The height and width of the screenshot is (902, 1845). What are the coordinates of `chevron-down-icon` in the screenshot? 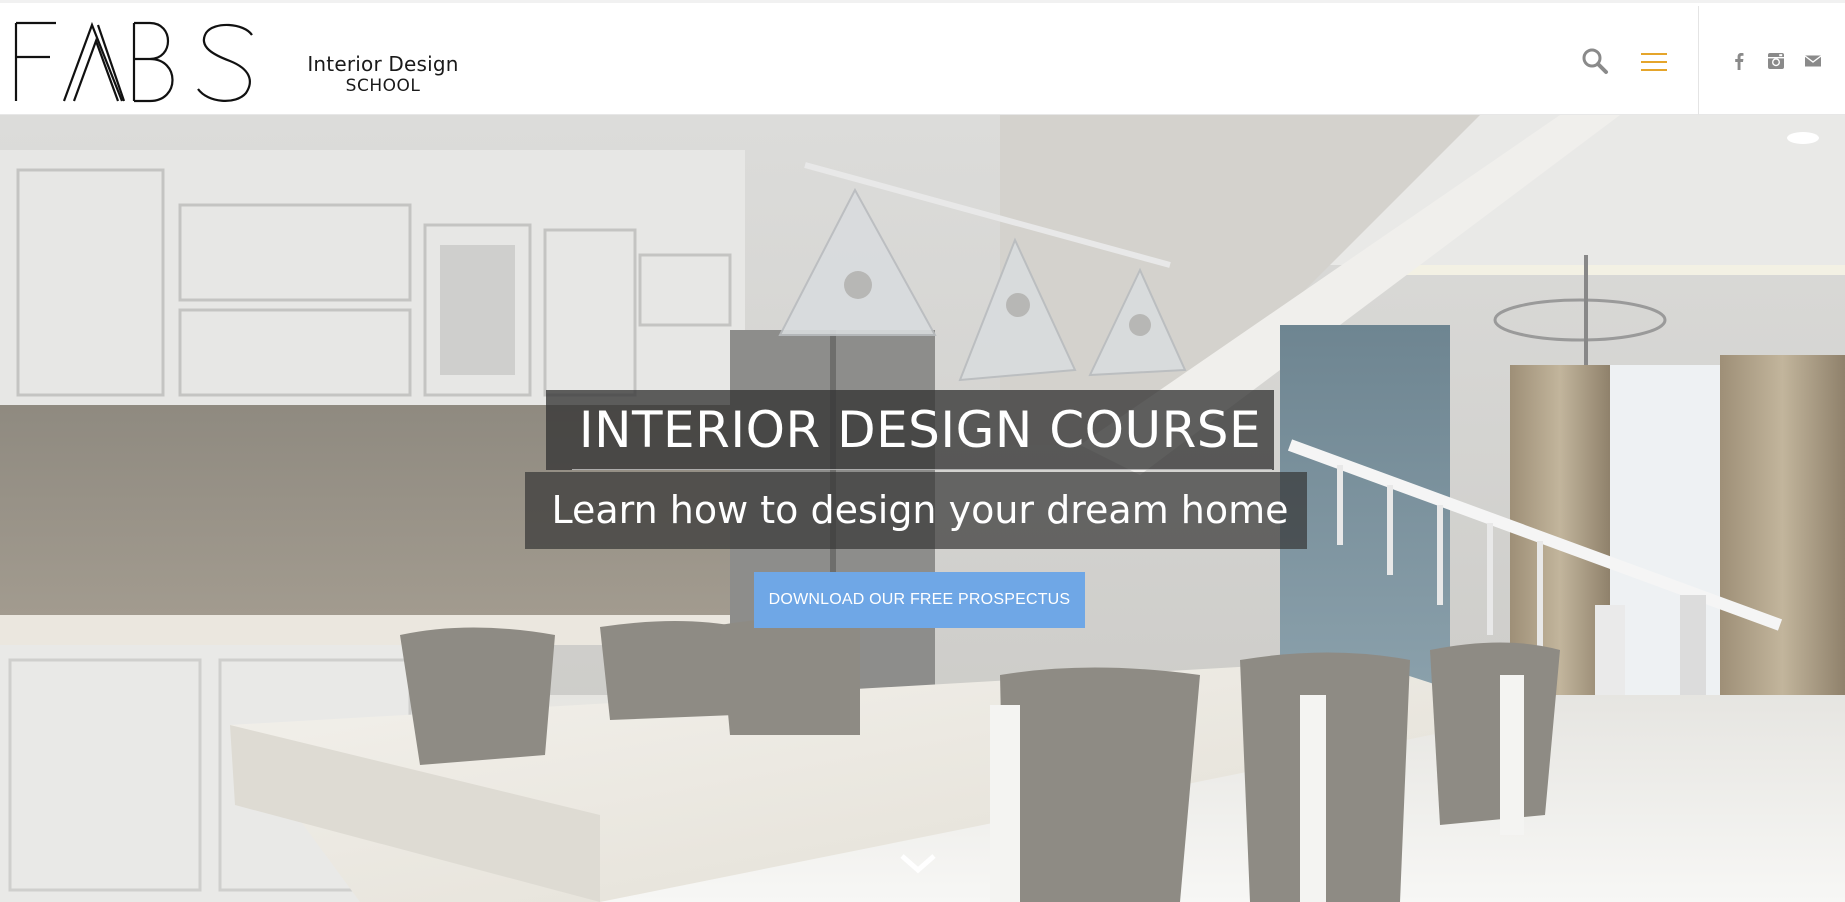 It's located at (918, 864).